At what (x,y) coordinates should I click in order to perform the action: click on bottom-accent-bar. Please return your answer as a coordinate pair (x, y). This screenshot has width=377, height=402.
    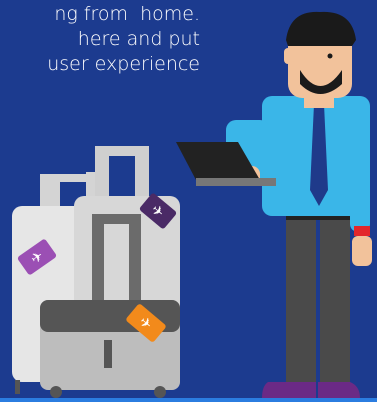
    Looking at the image, I should click on (188, 400).